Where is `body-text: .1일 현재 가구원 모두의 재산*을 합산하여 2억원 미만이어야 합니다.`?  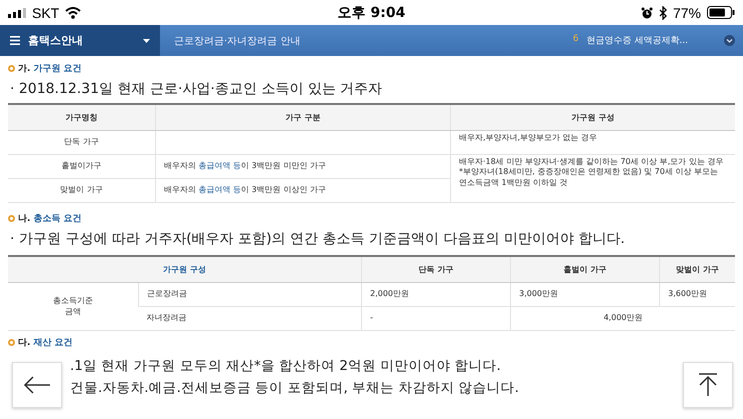
body-text: .1일 현재 가구원 모두의 재산*을 합산하여 2억원 미만이어야 합니다. is located at coordinates (285, 366).